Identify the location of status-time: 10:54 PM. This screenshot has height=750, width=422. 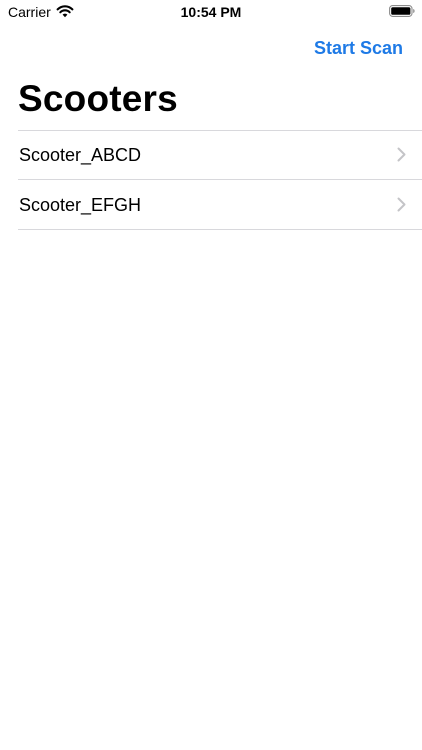
(211, 12).